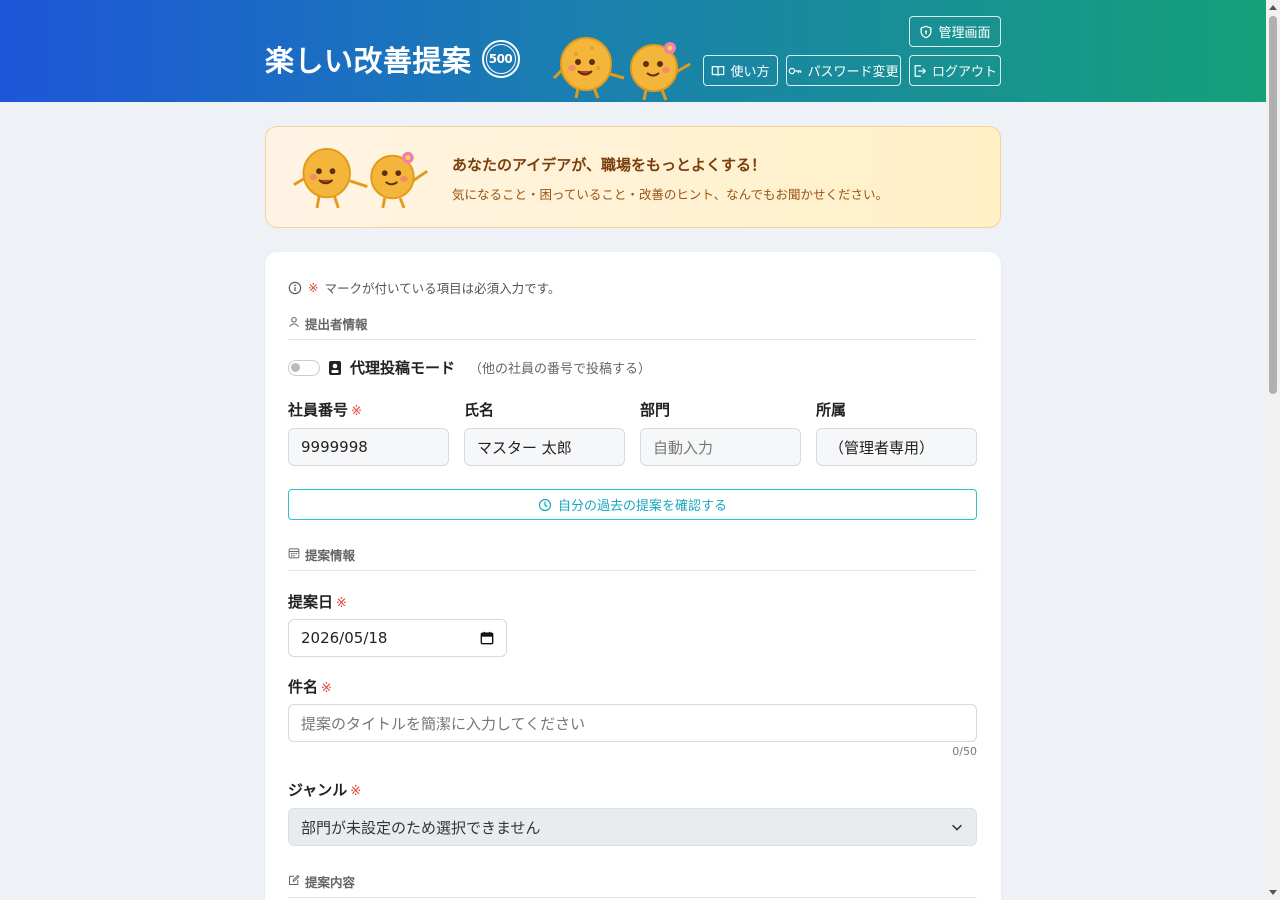 The image size is (1280, 900). What do you see at coordinates (955, 70) in the screenshot?
I see `logout-button: ログアウト` at bounding box center [955, 70].